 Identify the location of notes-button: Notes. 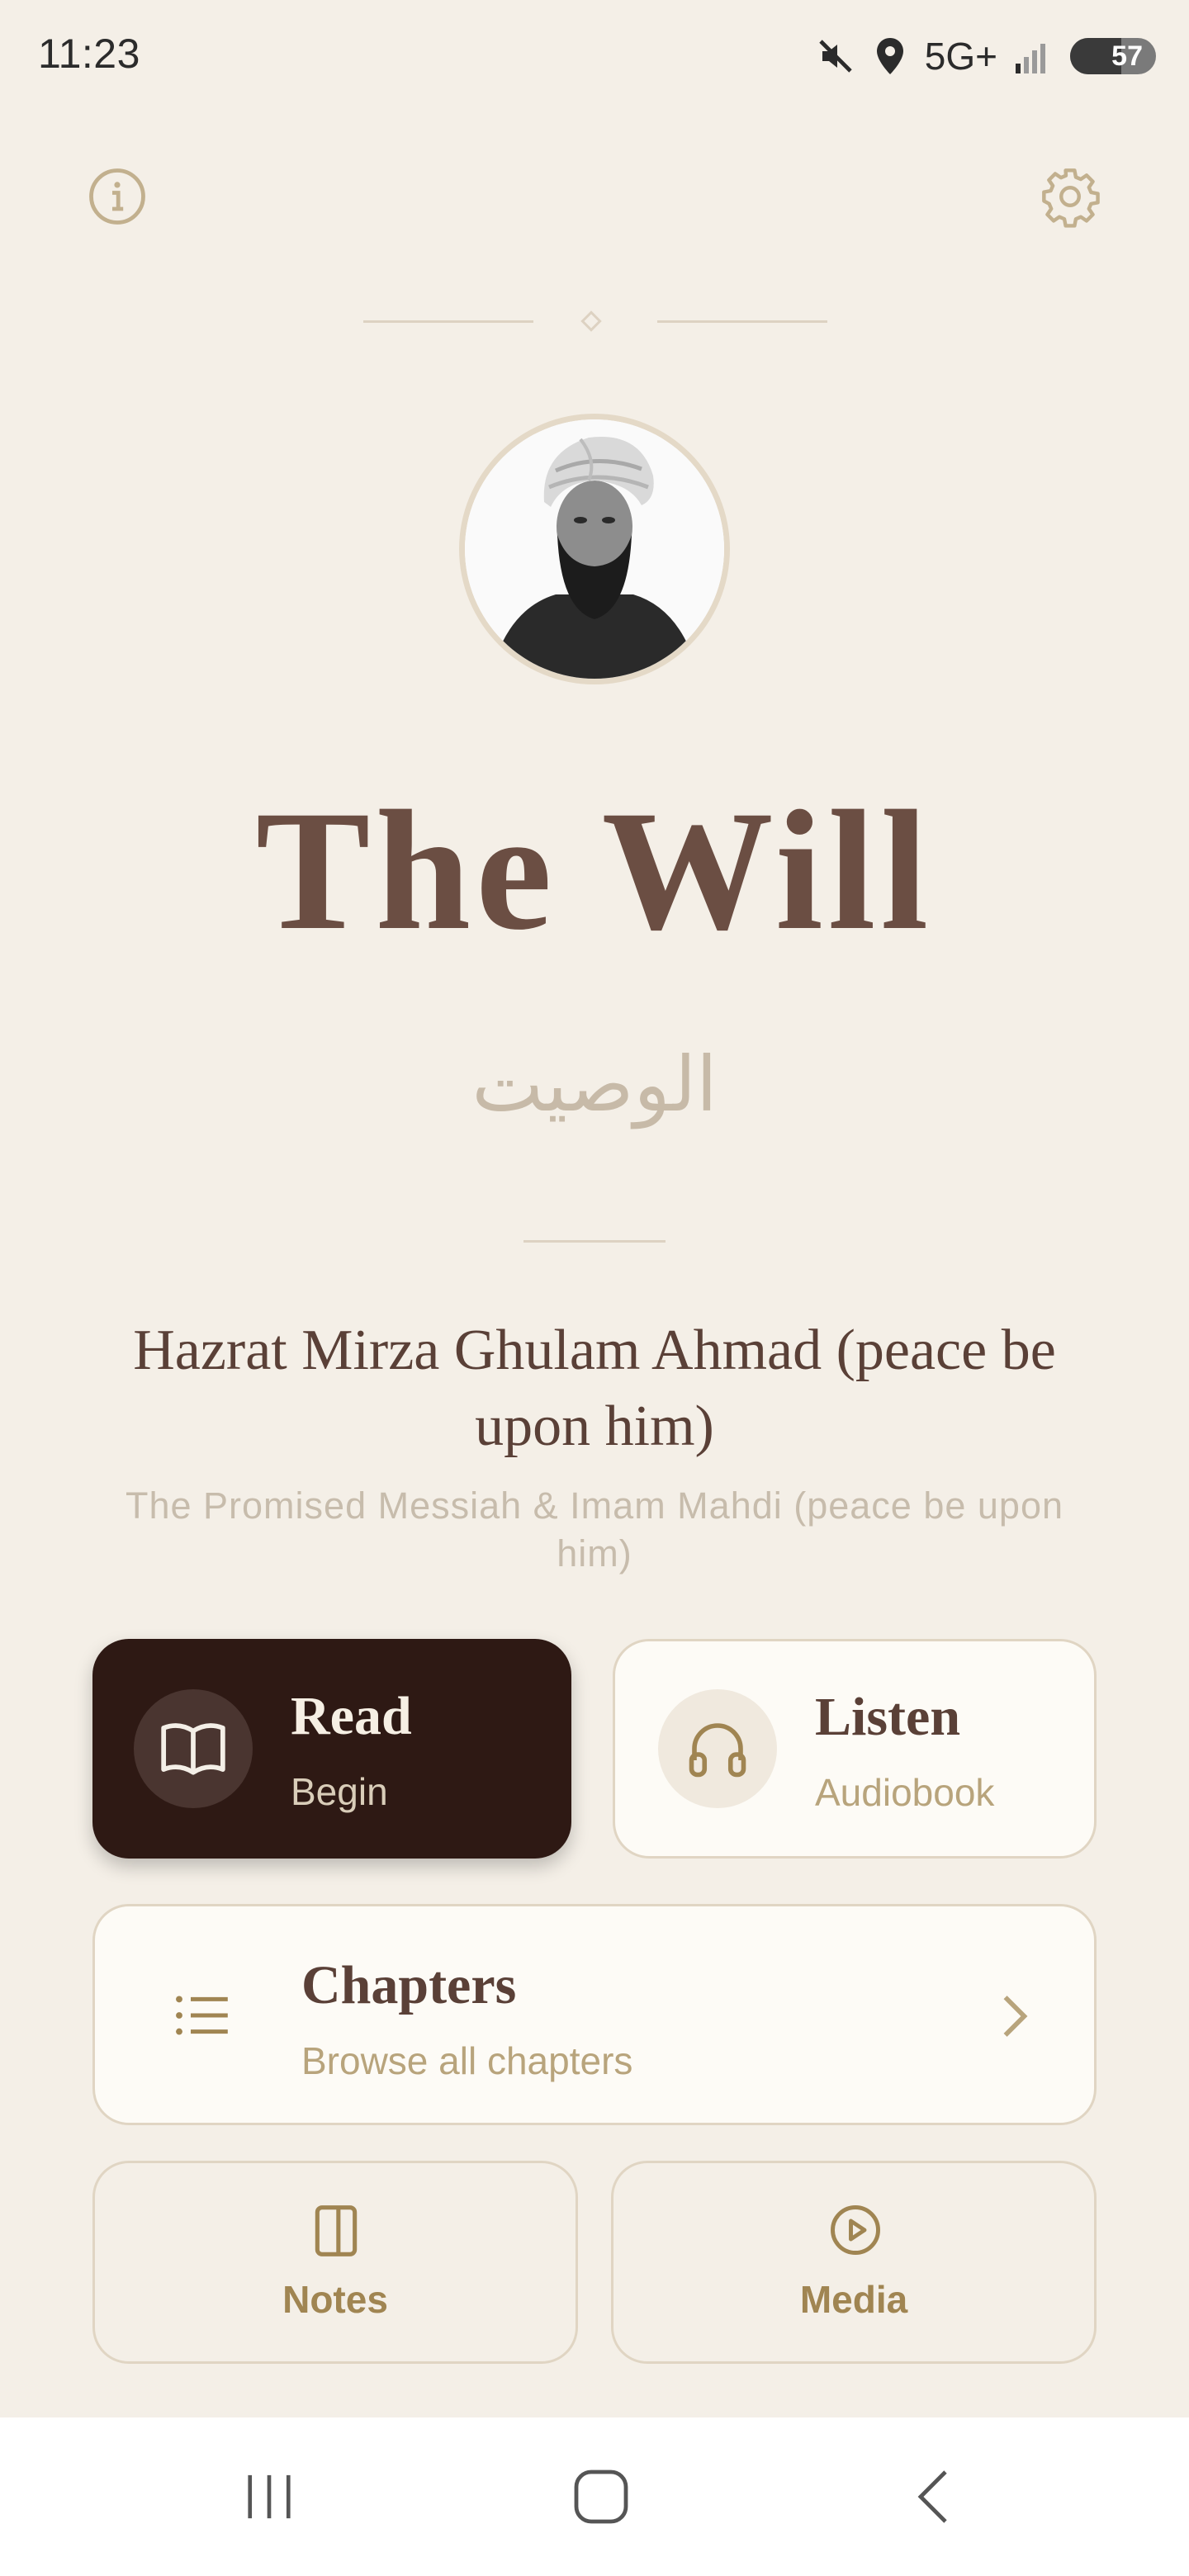
(335, 2262).